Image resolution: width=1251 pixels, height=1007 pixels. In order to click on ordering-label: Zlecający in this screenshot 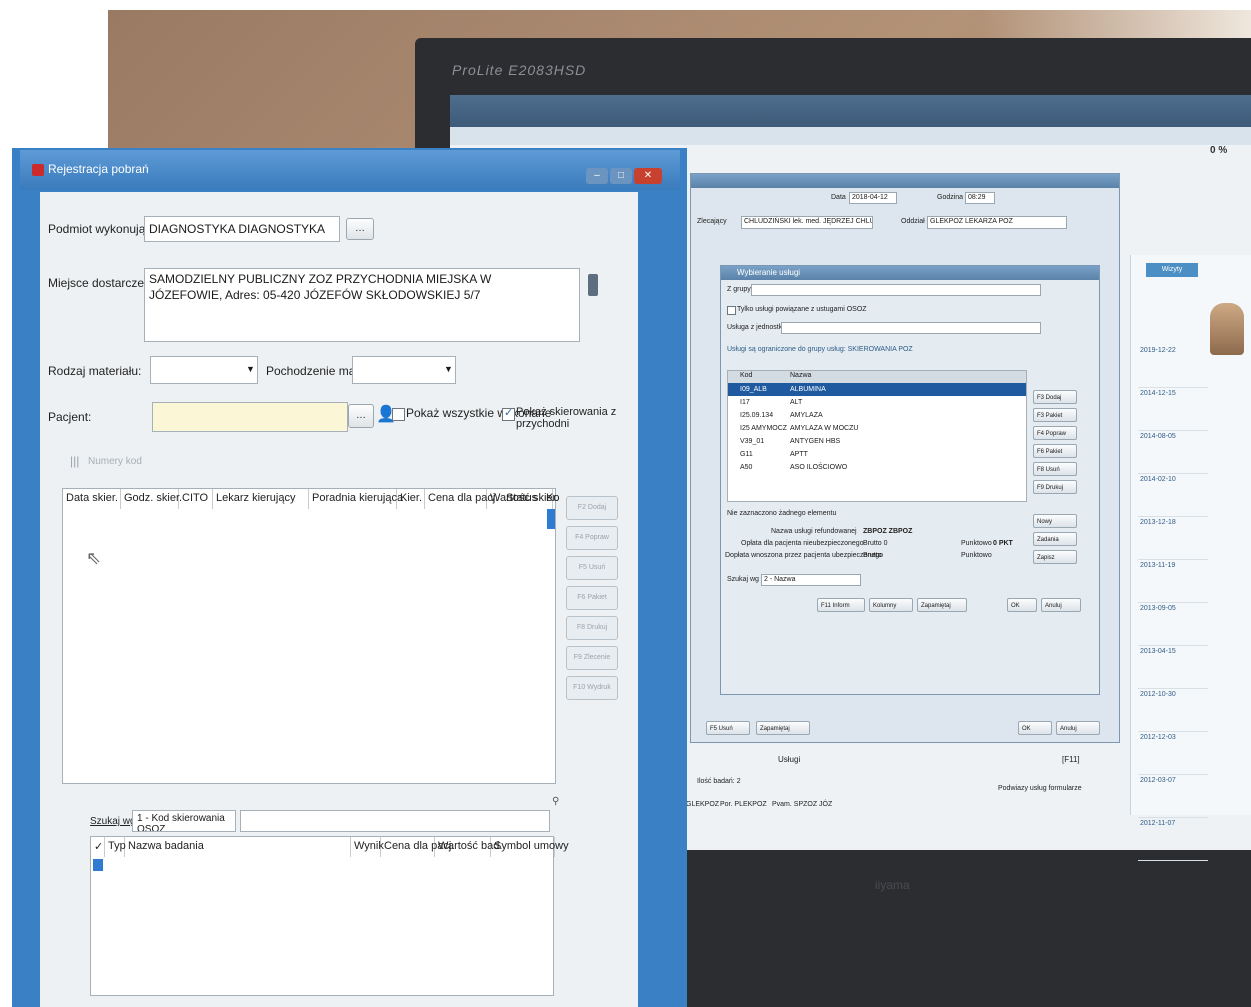, I will do `click(712, 221)`.